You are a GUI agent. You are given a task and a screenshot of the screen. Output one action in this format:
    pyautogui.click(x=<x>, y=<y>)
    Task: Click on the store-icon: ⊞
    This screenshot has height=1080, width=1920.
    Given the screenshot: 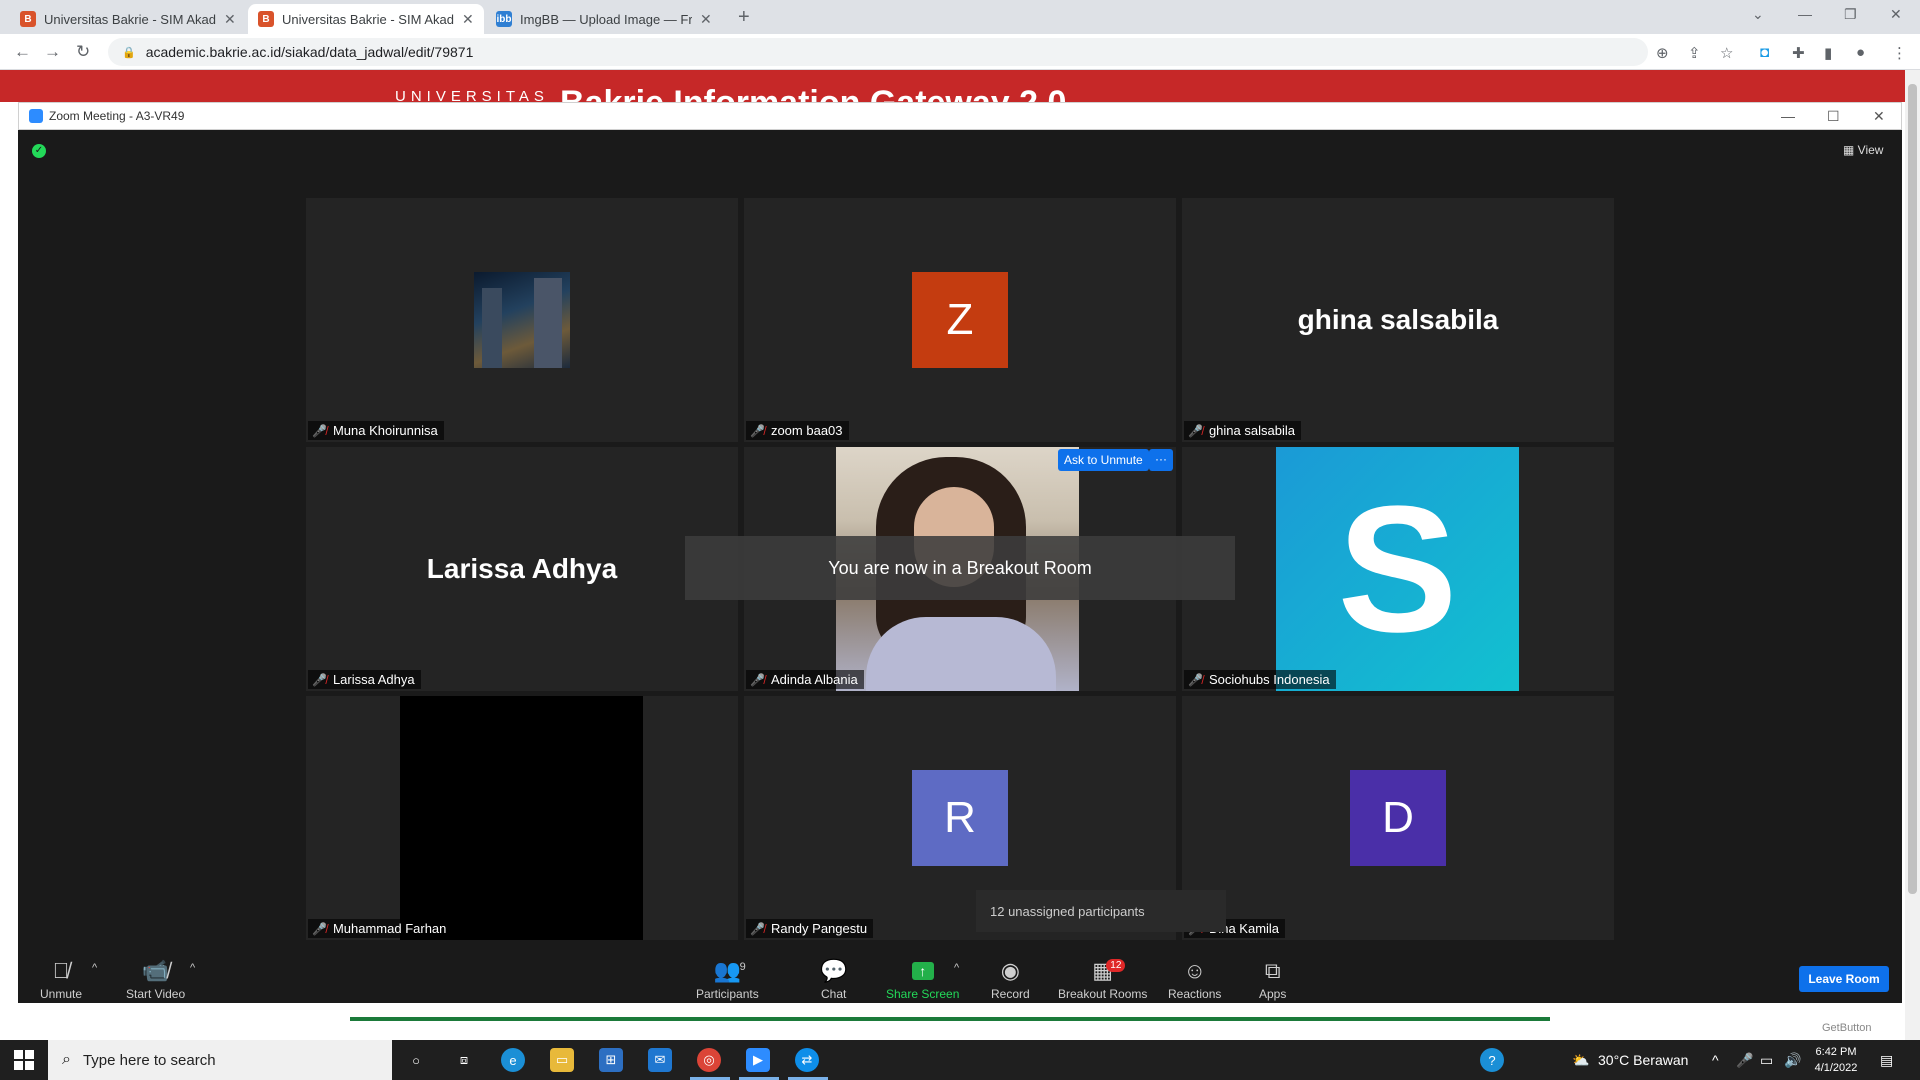 What is the action you would take?
    pyautogui.click(x=611, y=1060)
    